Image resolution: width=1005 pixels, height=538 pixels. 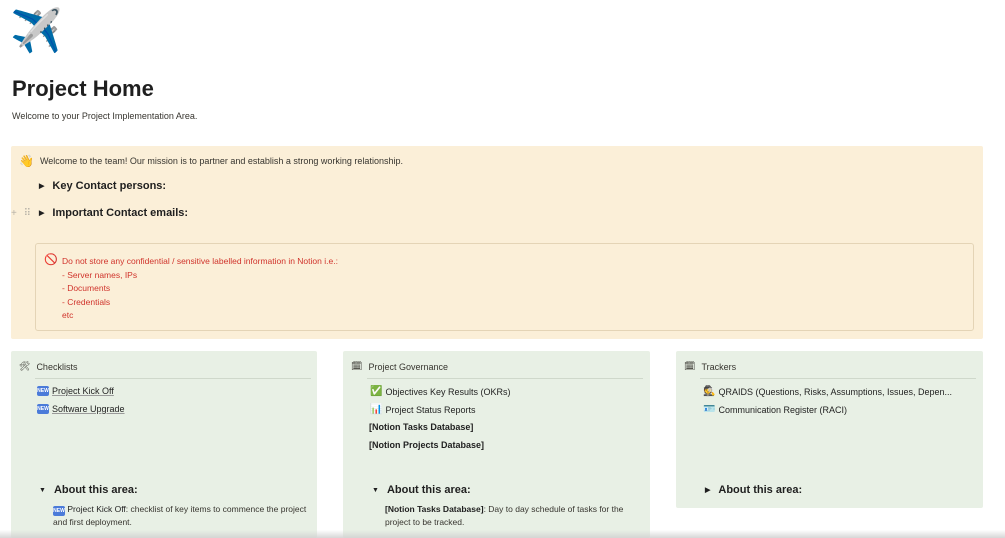 What do you see at coordinates (782, 409) in the screenshot?
I see `link-label: Communication Register (RACI)` at bounding box center [782, 409].